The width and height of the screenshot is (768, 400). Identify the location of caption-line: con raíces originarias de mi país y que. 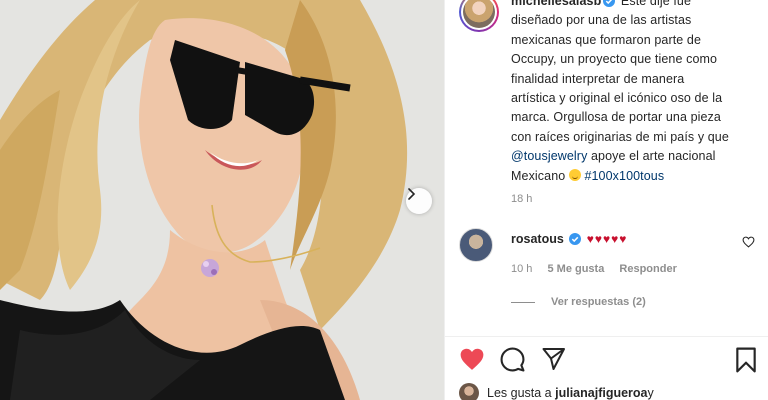
(620, 136).